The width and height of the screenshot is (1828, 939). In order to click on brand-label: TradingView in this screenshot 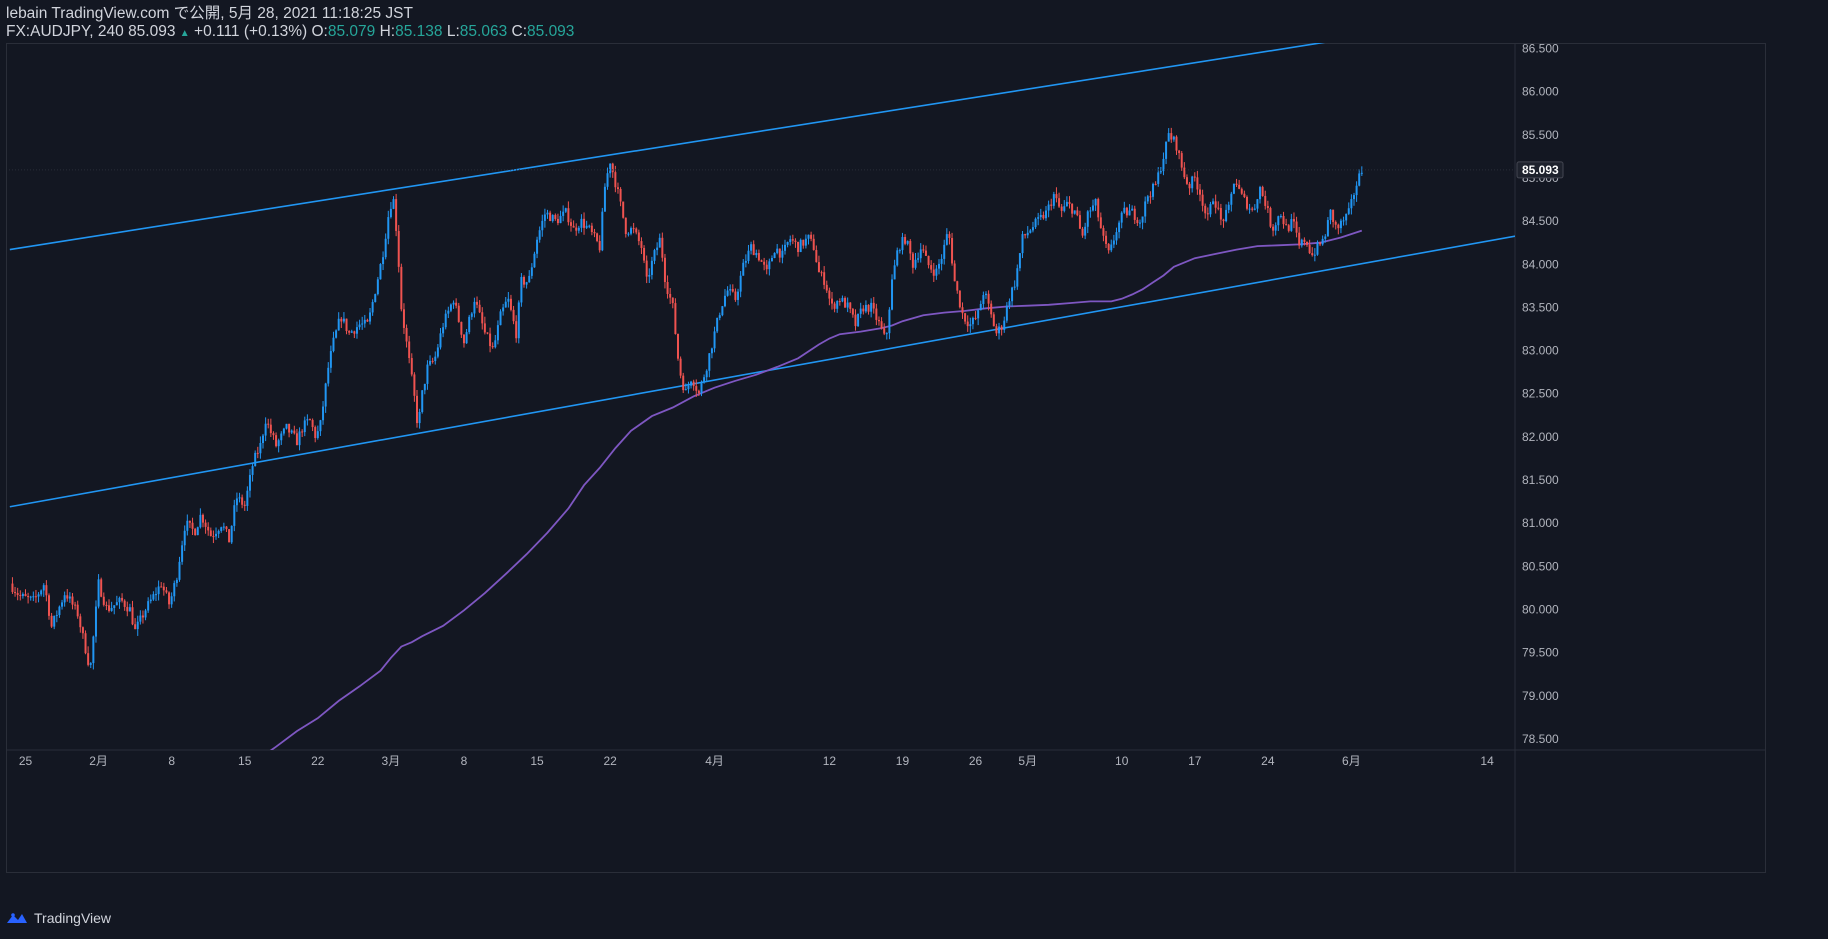, I will do `click(73, 918)`.